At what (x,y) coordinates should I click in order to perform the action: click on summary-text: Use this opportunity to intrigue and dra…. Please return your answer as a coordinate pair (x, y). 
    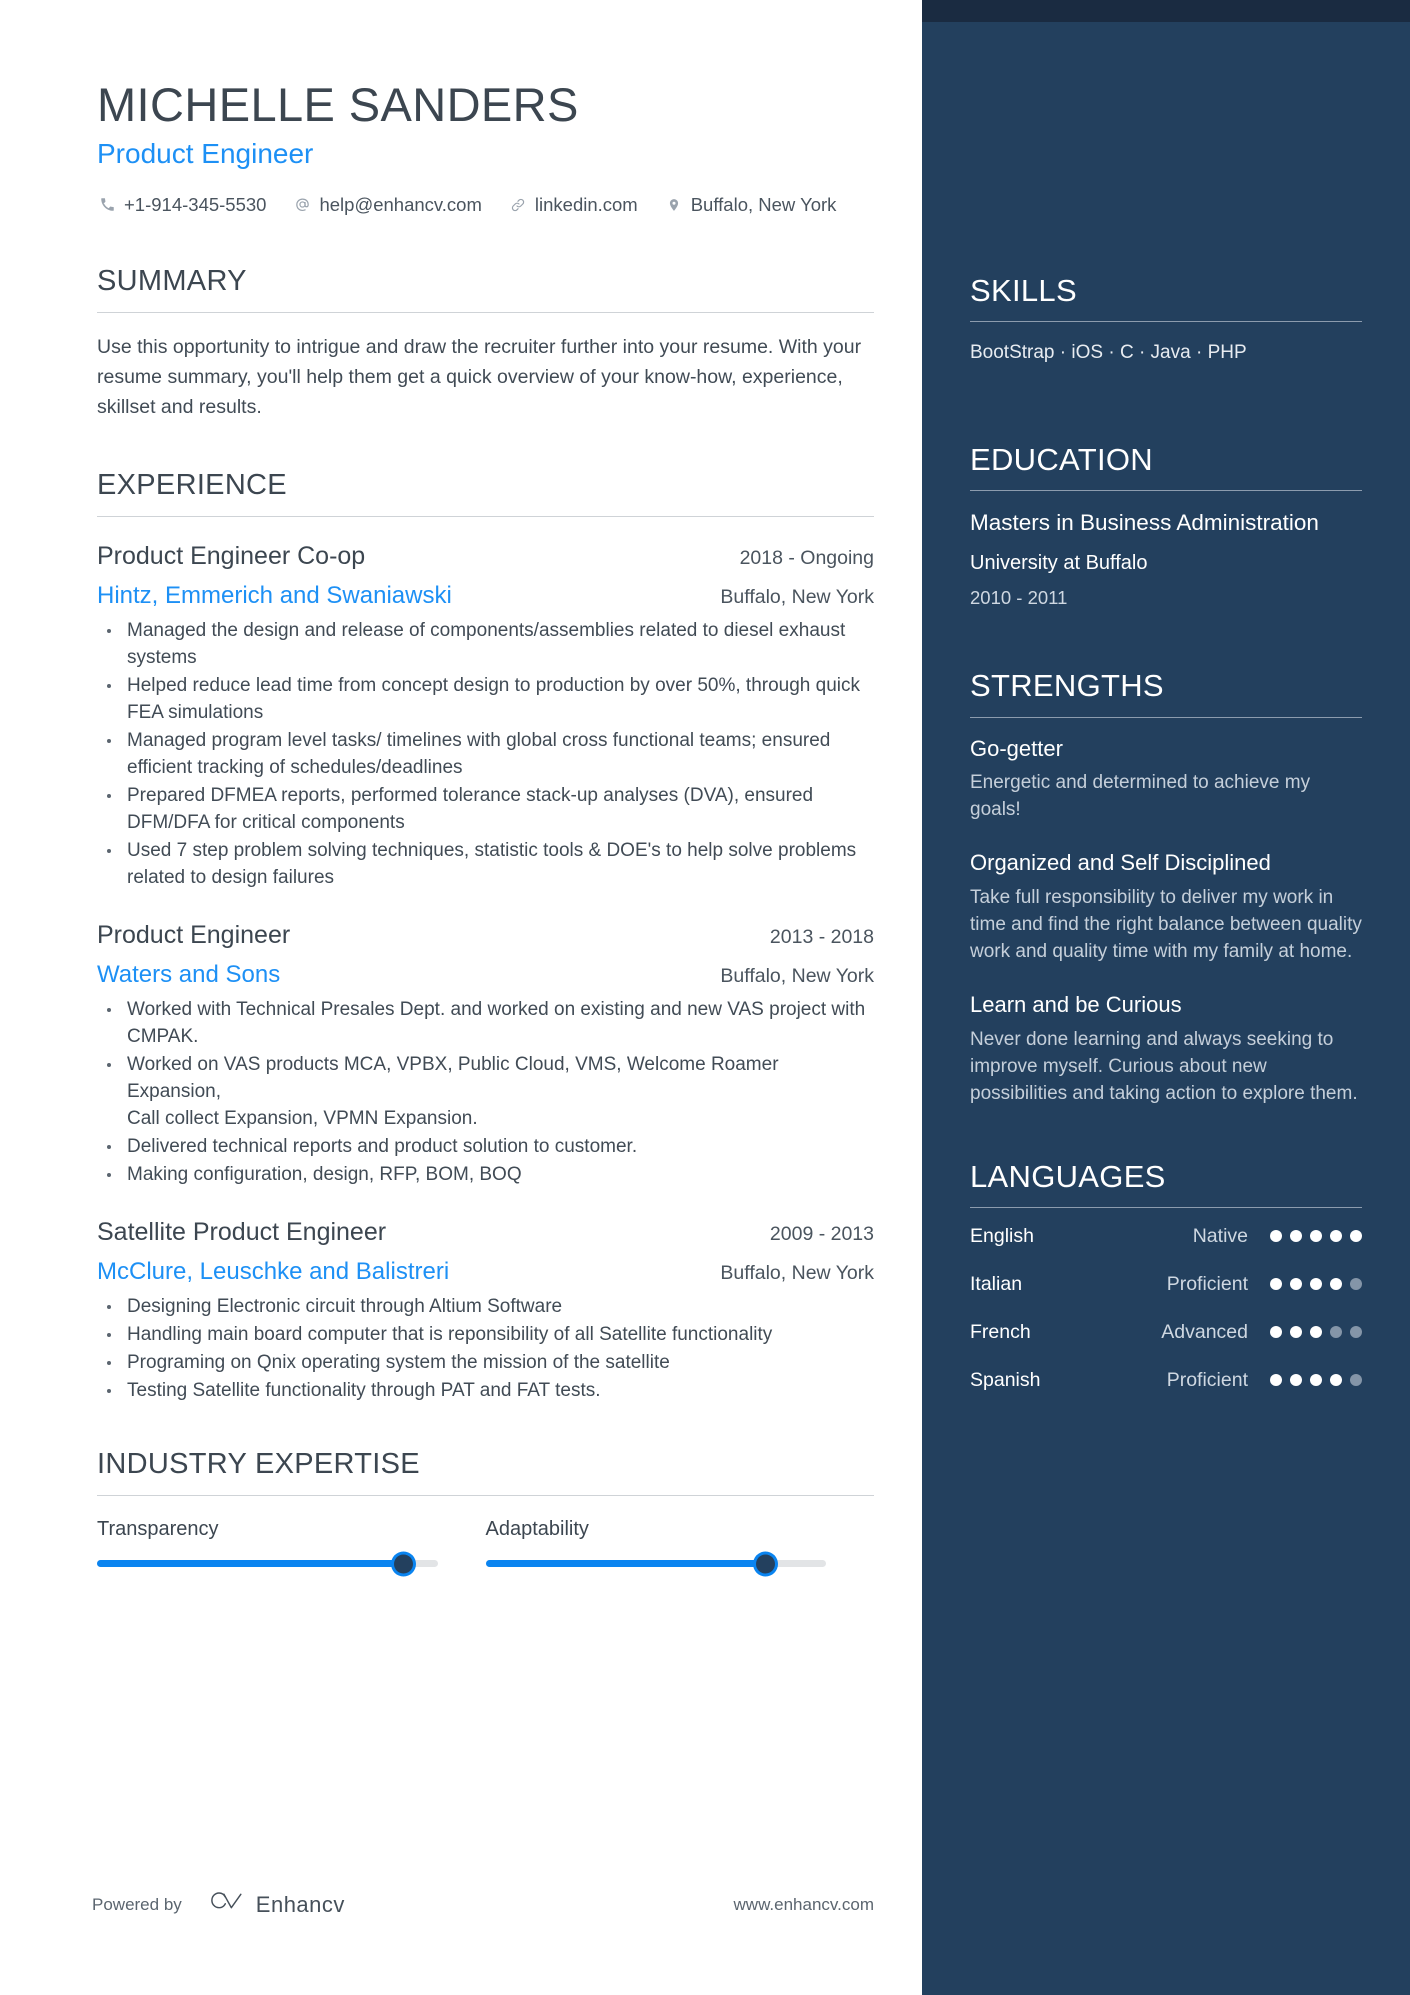
    Looking at the image, I should click on (479, 376).